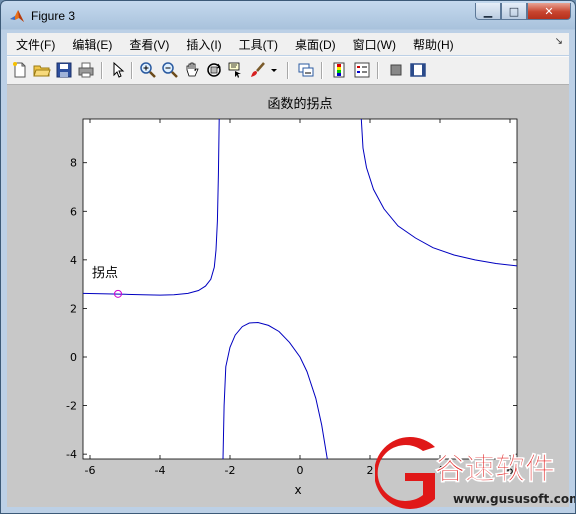  I want to click on matlab-logo-icon, so click(17, 16).